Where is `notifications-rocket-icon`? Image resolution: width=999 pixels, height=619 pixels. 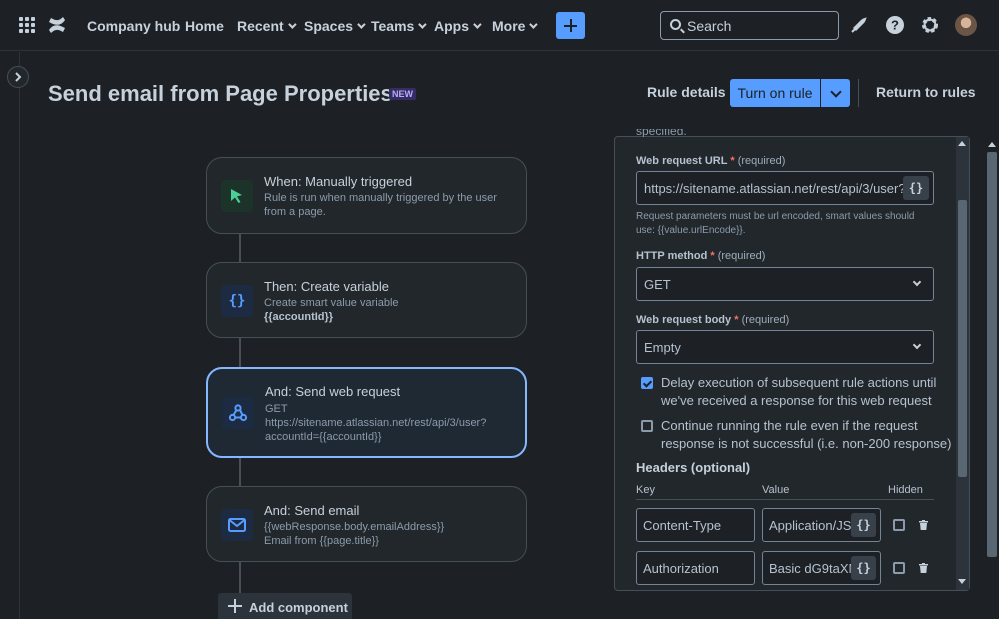 notifications-rocket-icon is located at coordinates (859, 25).